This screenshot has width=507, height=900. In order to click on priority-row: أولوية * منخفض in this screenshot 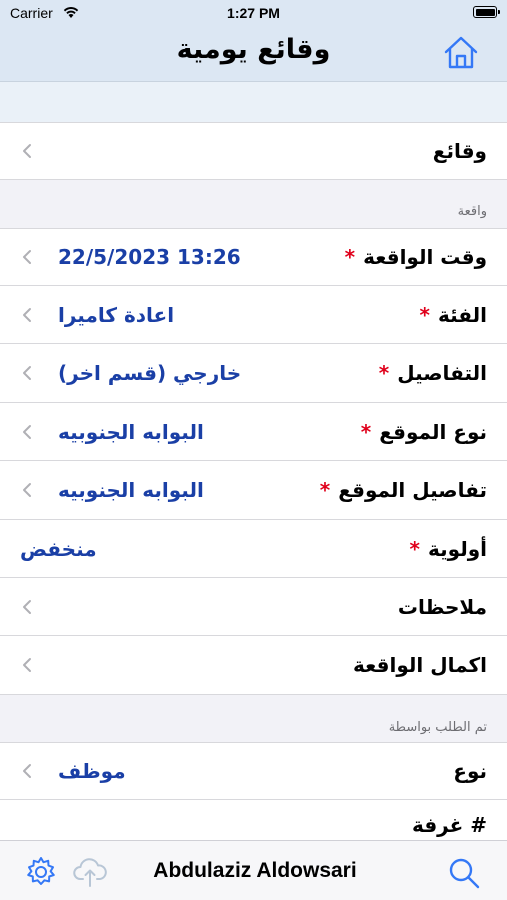, I will do `click(253, 549)`.